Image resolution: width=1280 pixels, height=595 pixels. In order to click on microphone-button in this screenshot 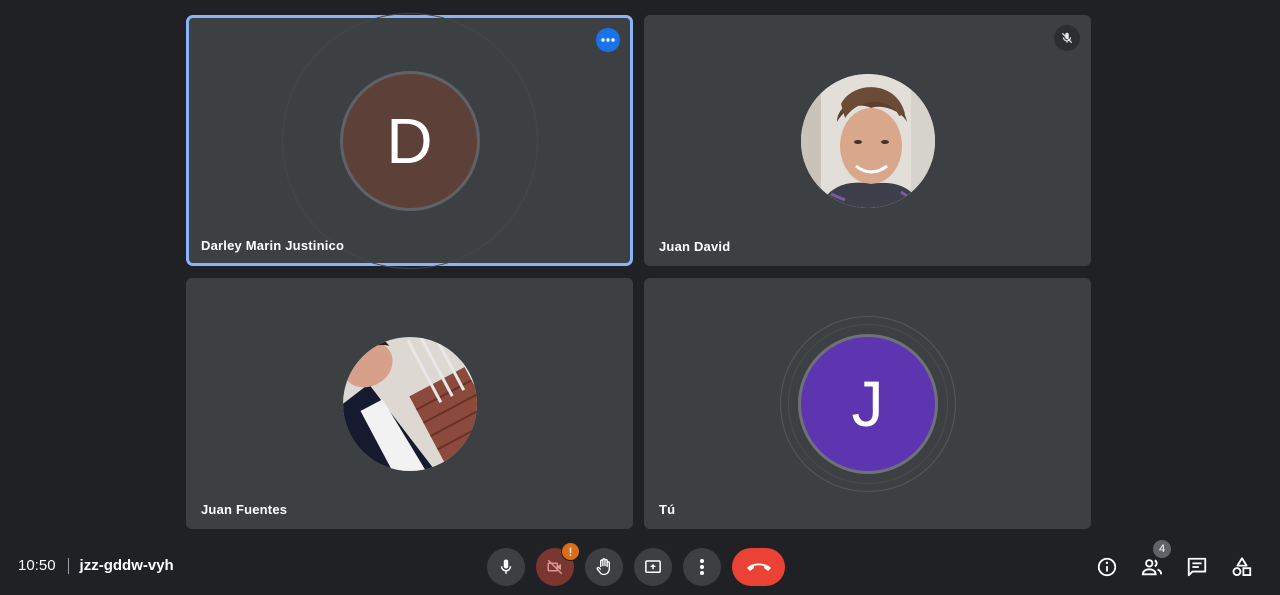, I will do `click(506, 567)`.